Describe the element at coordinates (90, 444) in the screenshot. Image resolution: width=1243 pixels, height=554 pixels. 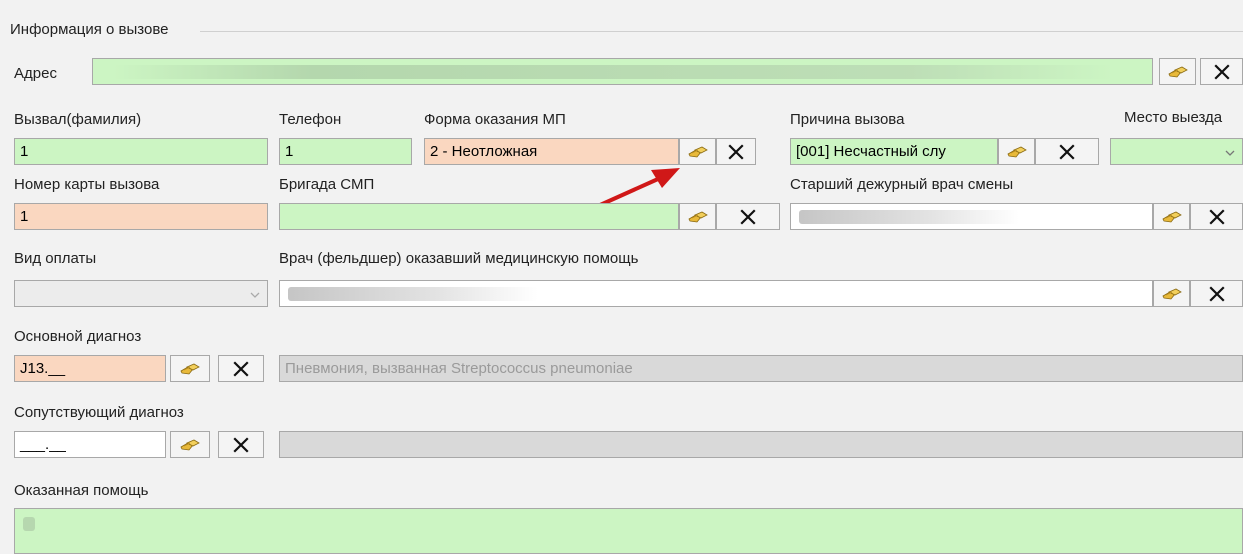
I see `concomitant-diagnosis-code-field: ___.__` at that location.